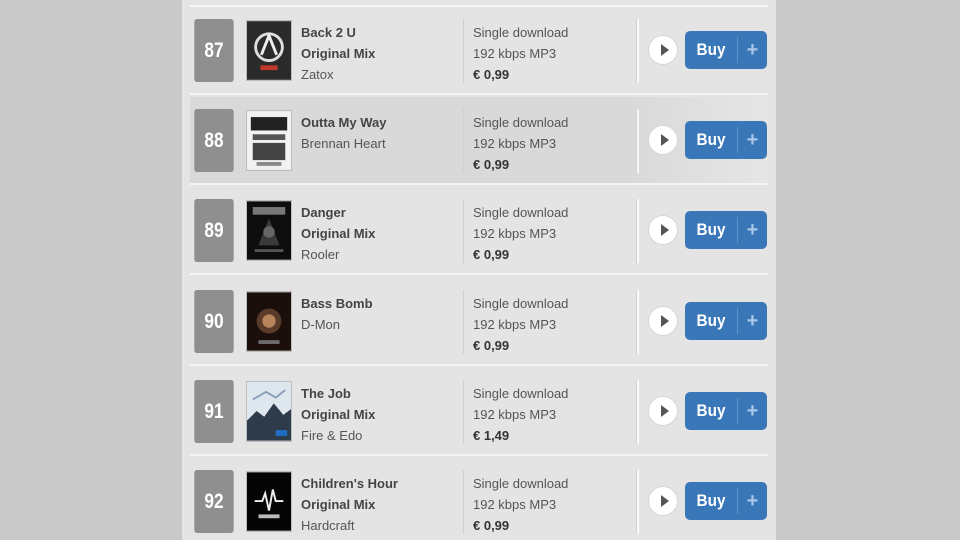 The image size is (960, 540). What do you see at coordinates (214, 50) in the screenshot?
I see `rank-badge: 87` at bounding box center [214, 50].